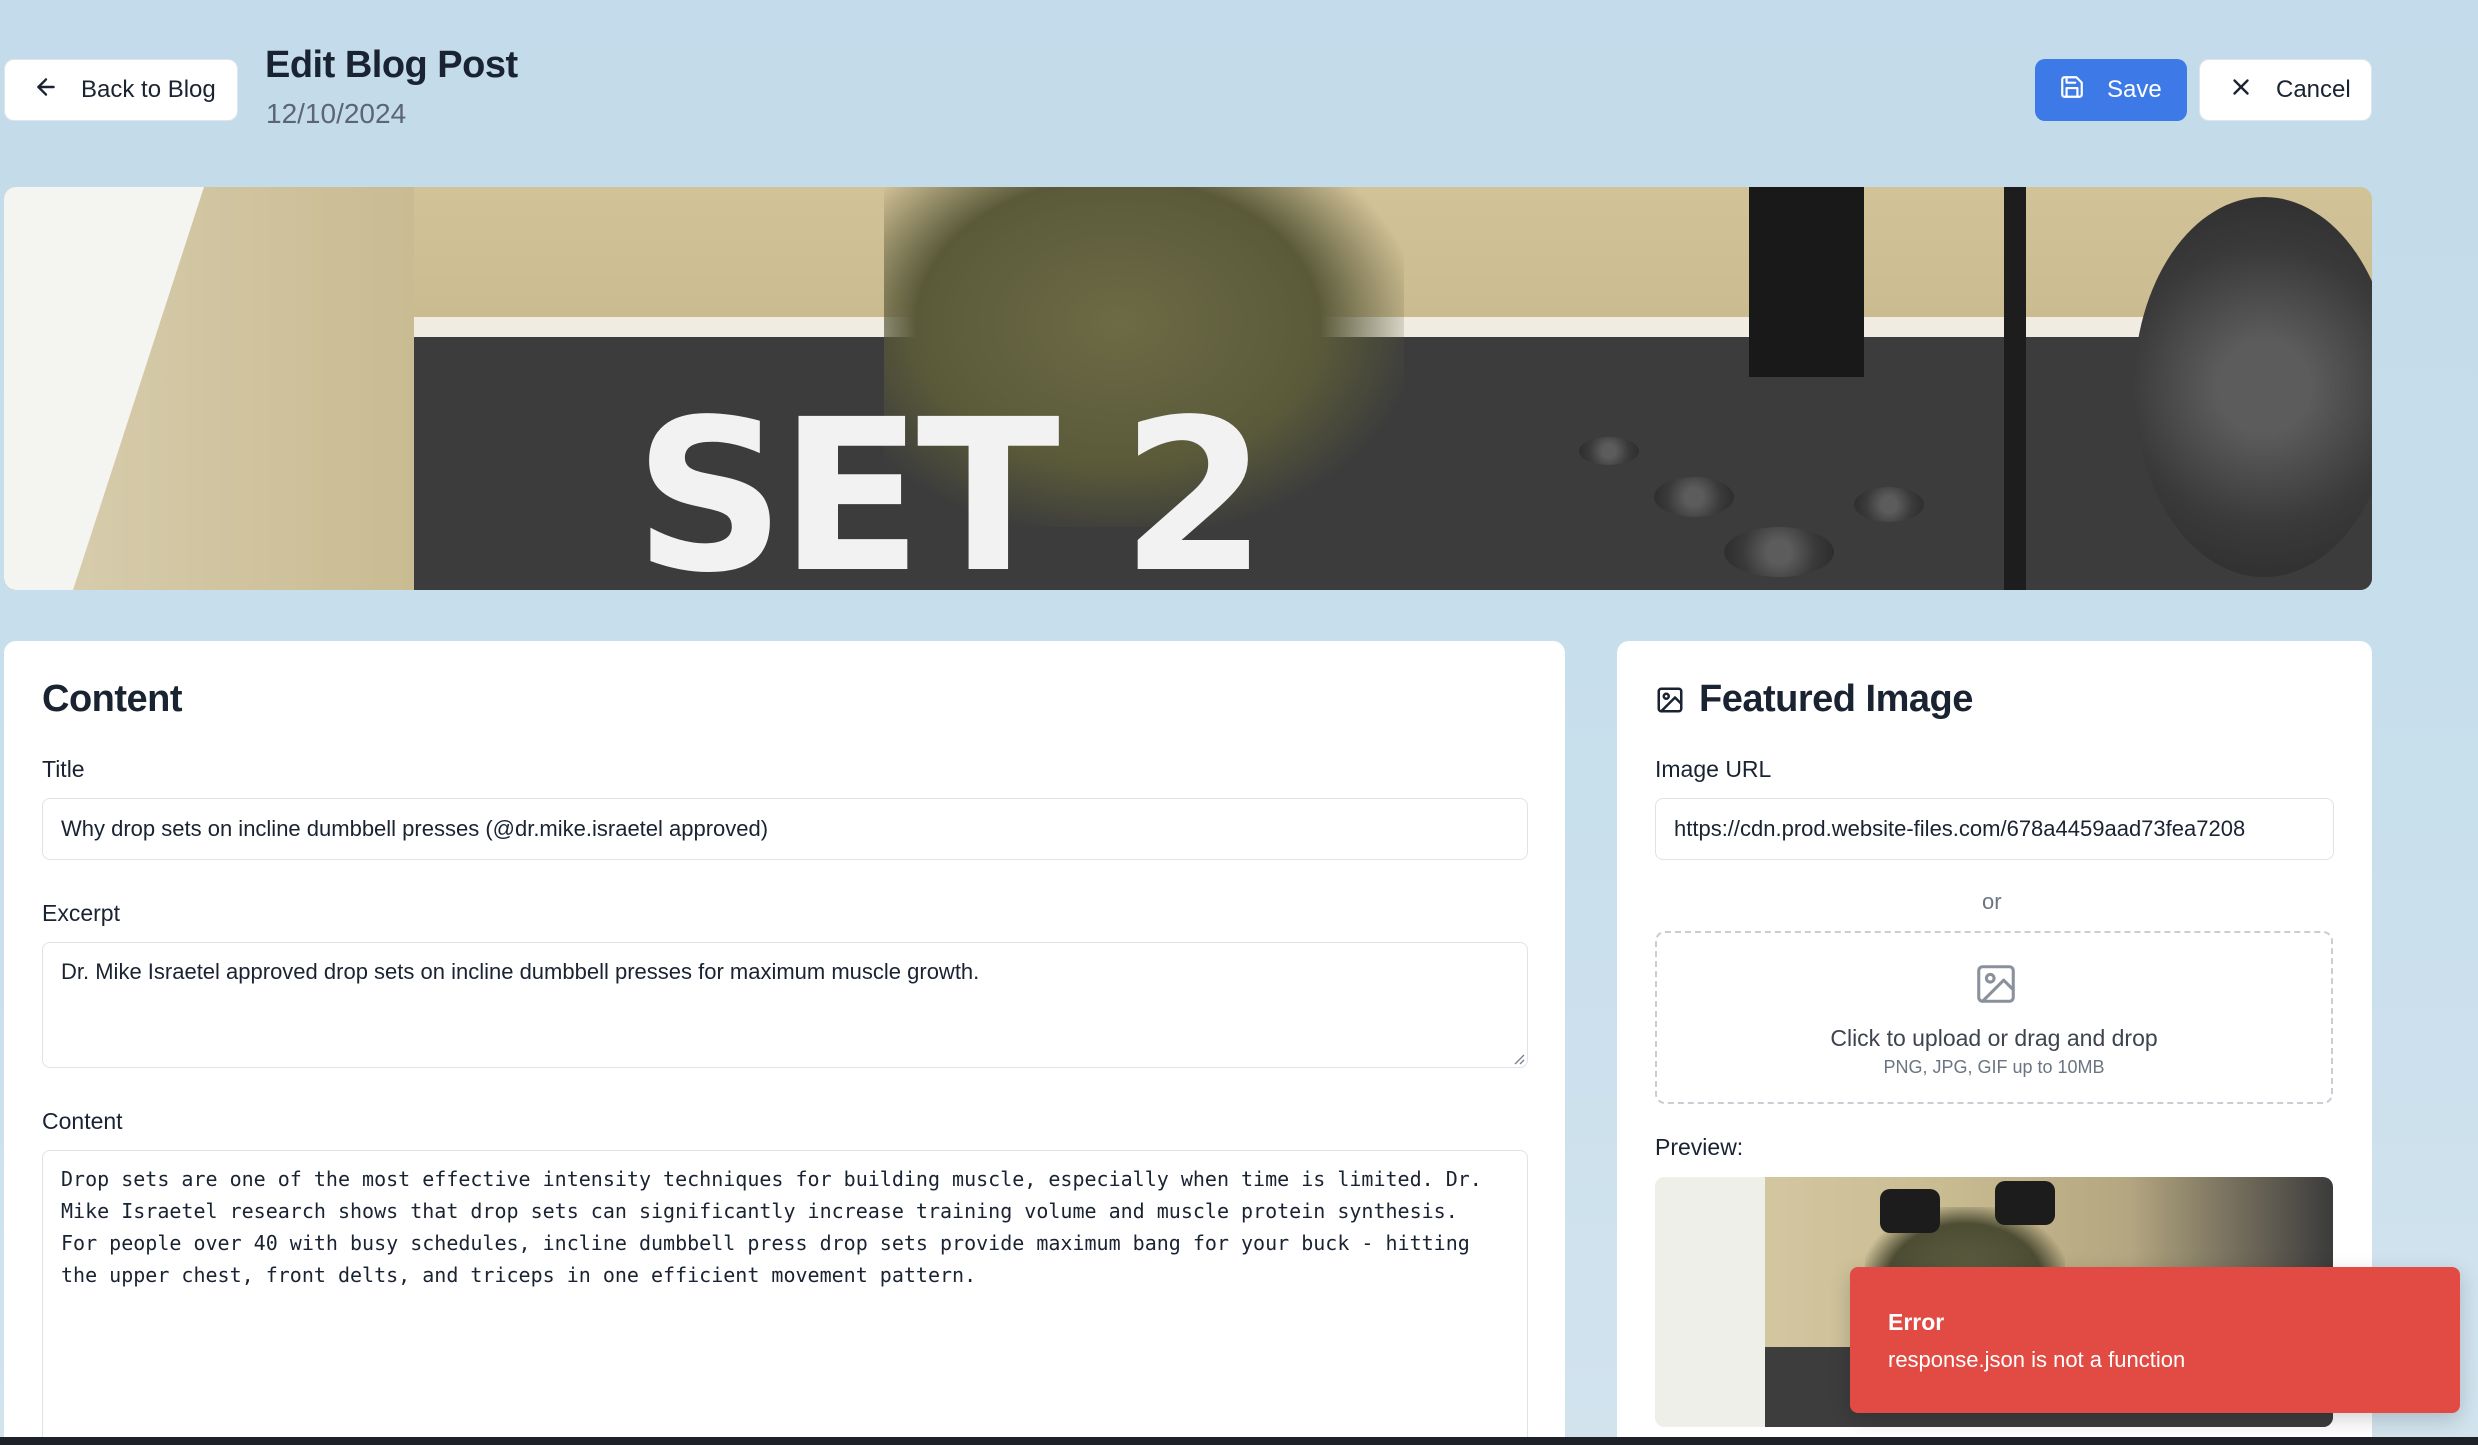 The image size is (2478, 1445). Describe the element at coordinates (1994, 1038) in the screenshot. I see `upload-instructions: Click to upload or drag and drop` at that location.